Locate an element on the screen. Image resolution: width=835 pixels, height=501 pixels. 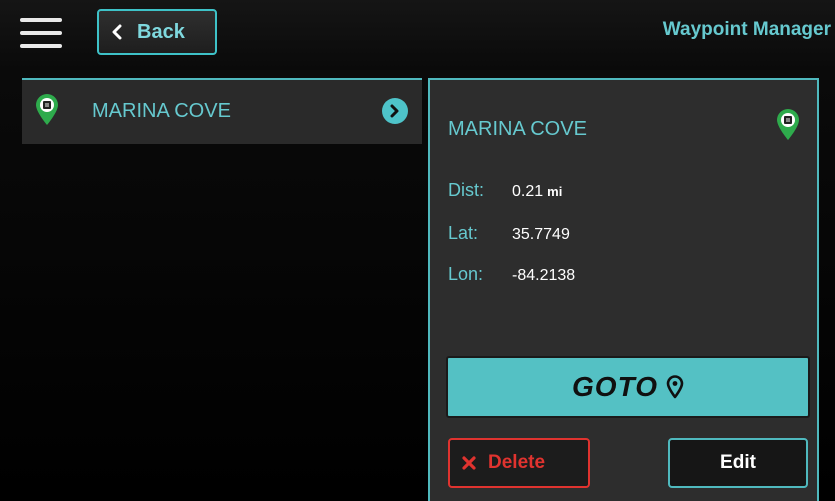
waypoint-name: MARINA COVE is located at coordinates (517, 129).